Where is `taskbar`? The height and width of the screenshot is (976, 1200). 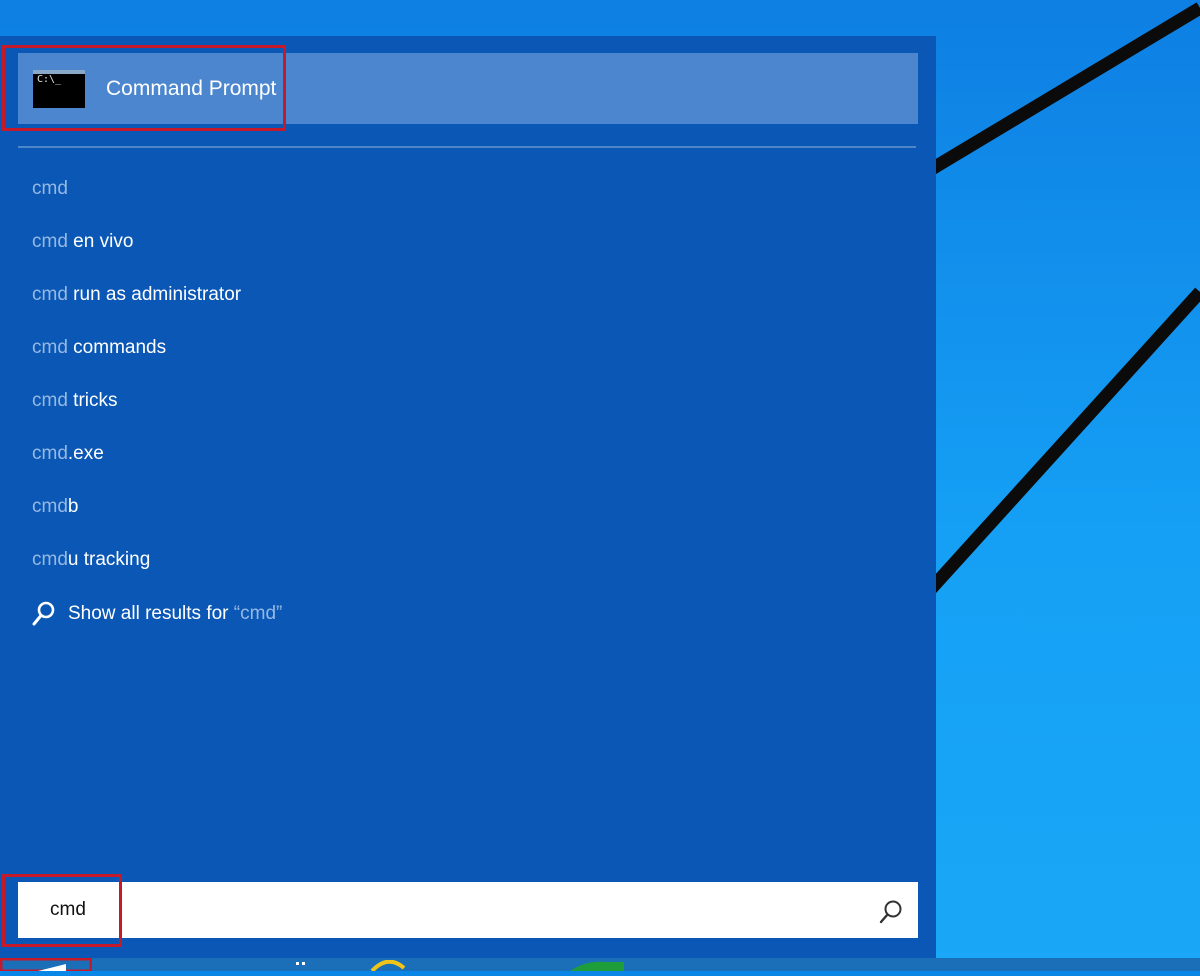
taskbar is located at coordinates (600, 965).